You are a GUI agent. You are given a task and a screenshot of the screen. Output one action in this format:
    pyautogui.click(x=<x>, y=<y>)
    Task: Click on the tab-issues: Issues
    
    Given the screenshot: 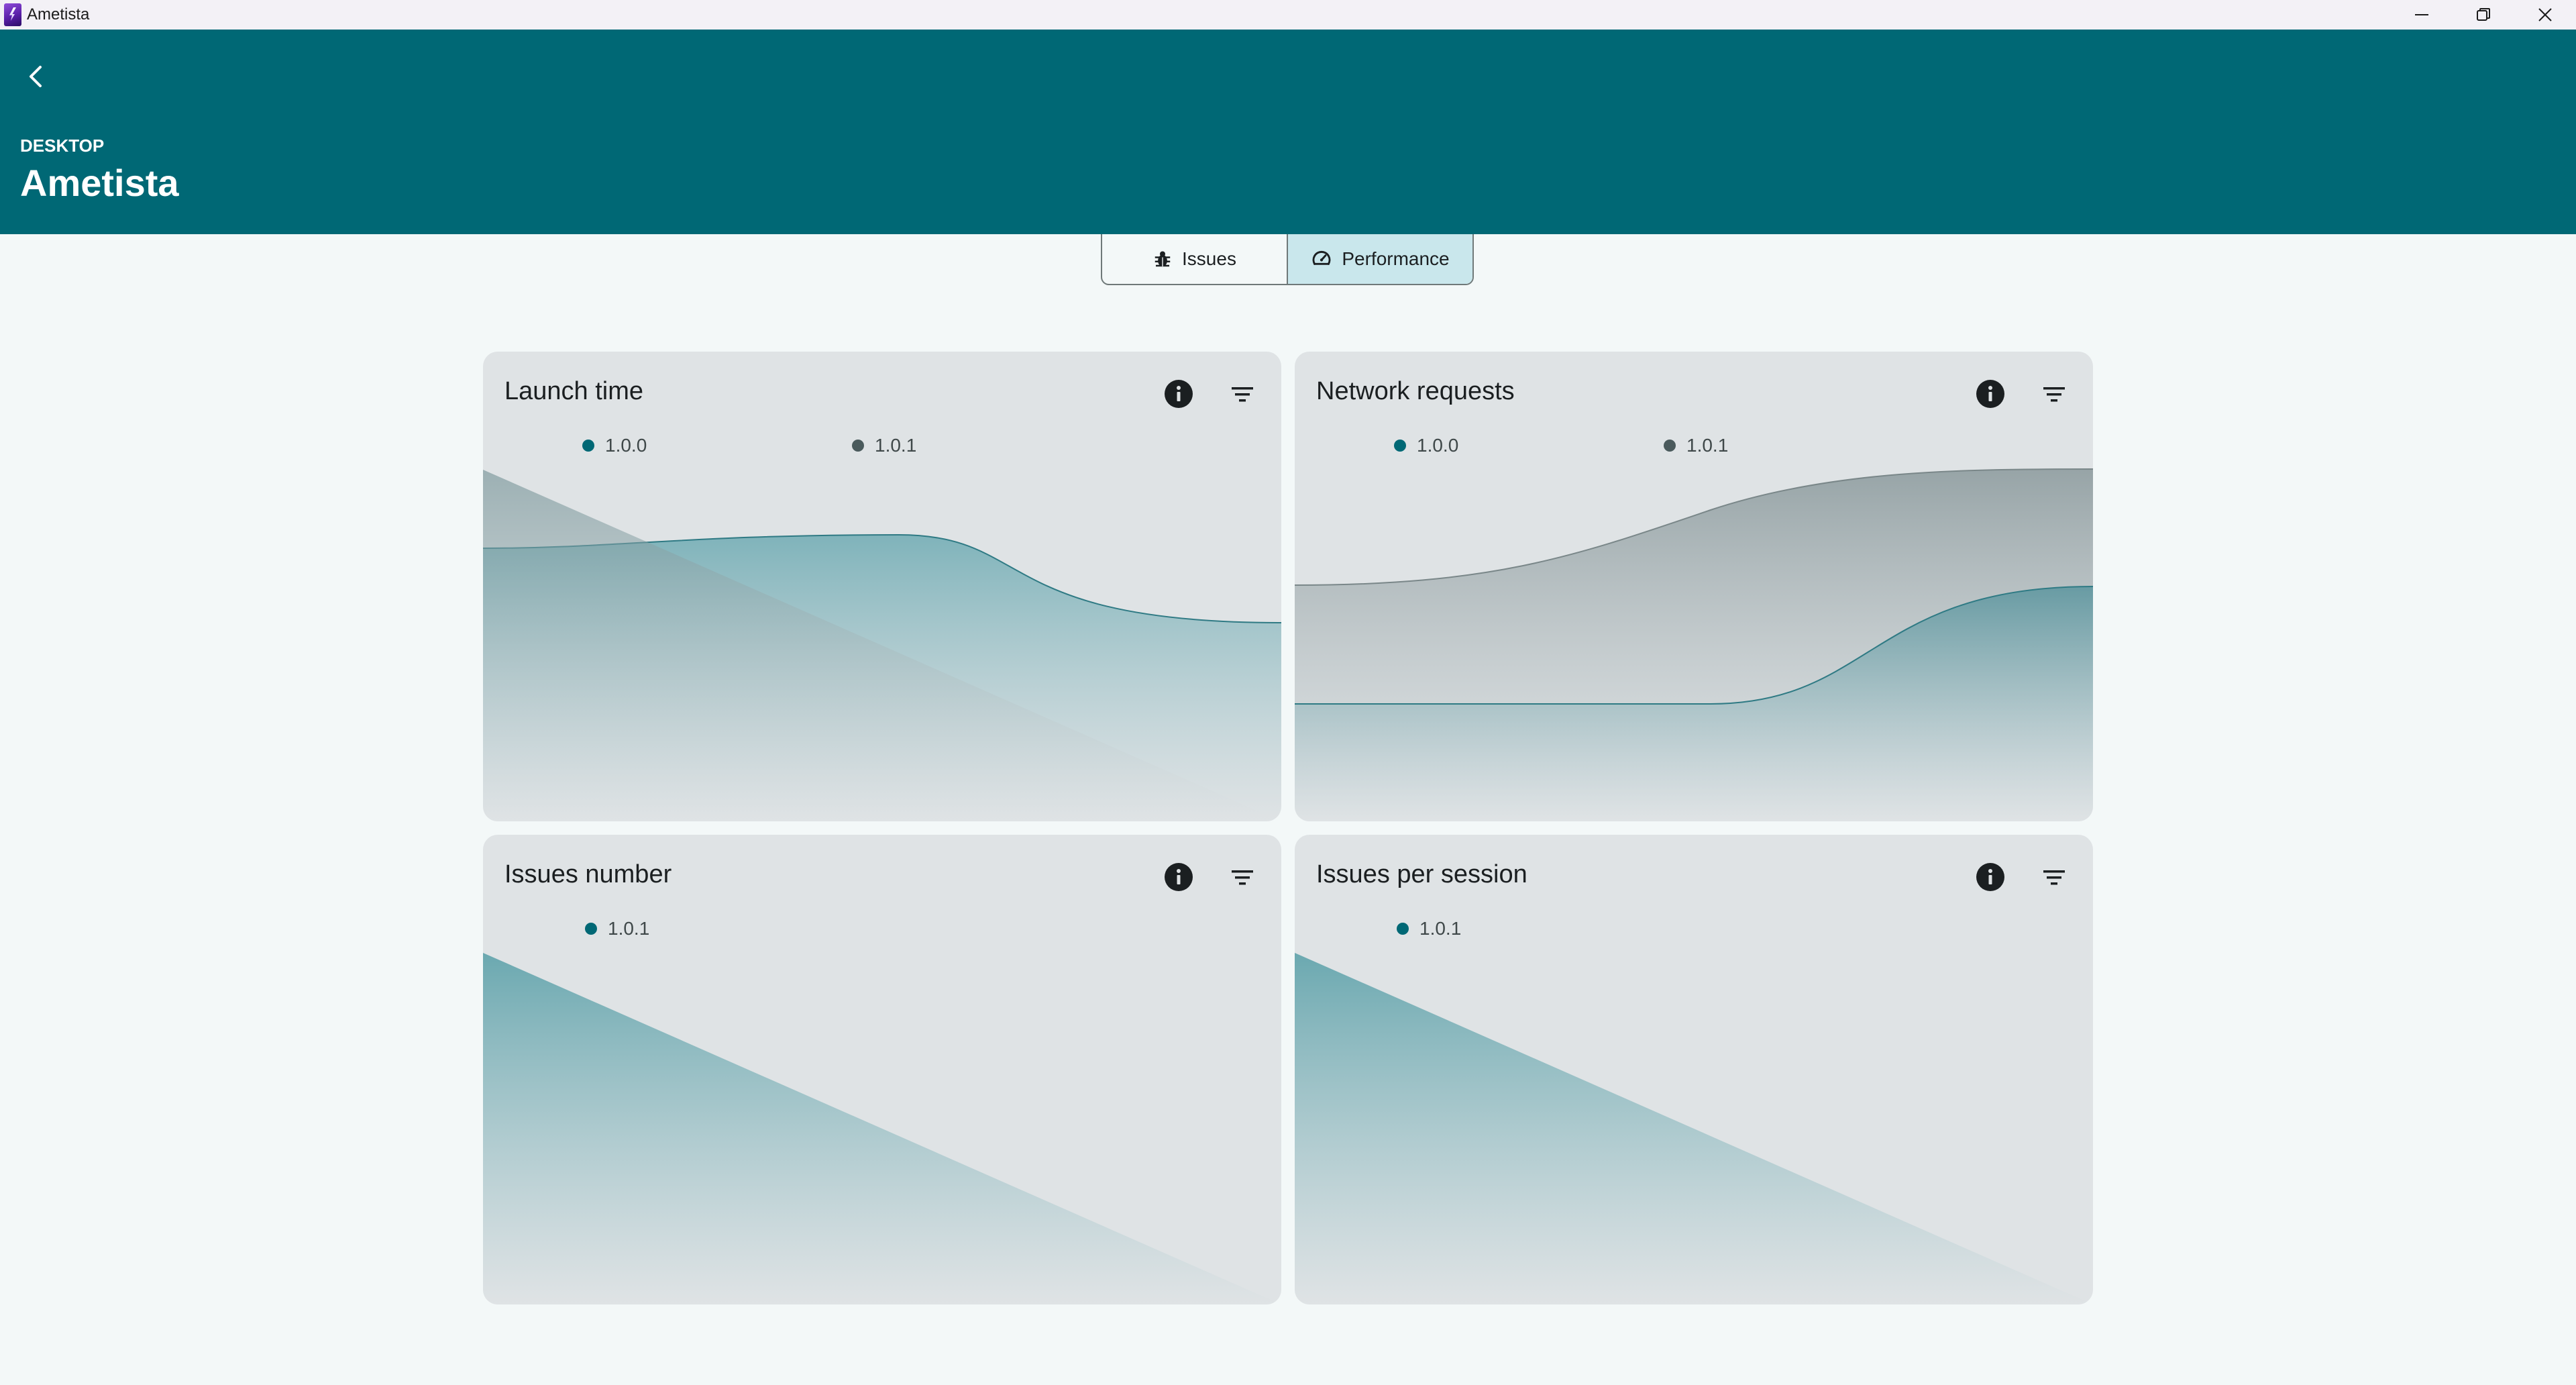 What is the action you would take?
    pyautogui.click(x=1194, y=259)
    